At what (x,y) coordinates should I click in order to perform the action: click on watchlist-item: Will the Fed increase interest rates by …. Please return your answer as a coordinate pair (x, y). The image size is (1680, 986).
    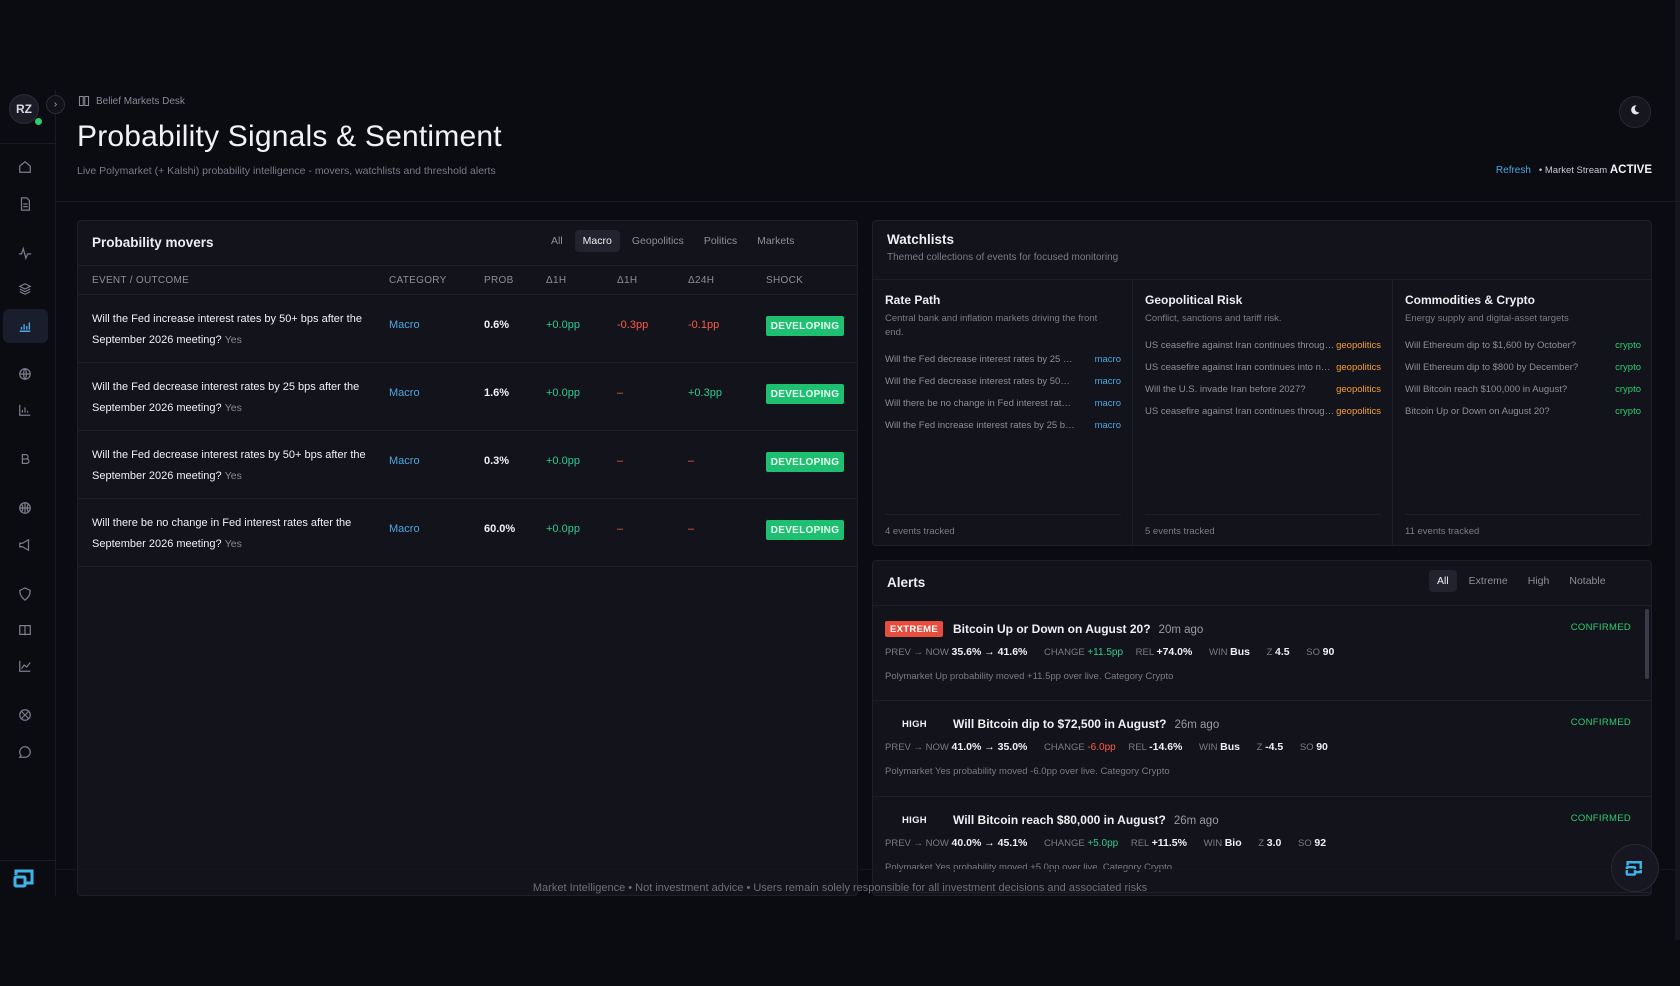
    Looking at the image, I should click on (1003, 425).